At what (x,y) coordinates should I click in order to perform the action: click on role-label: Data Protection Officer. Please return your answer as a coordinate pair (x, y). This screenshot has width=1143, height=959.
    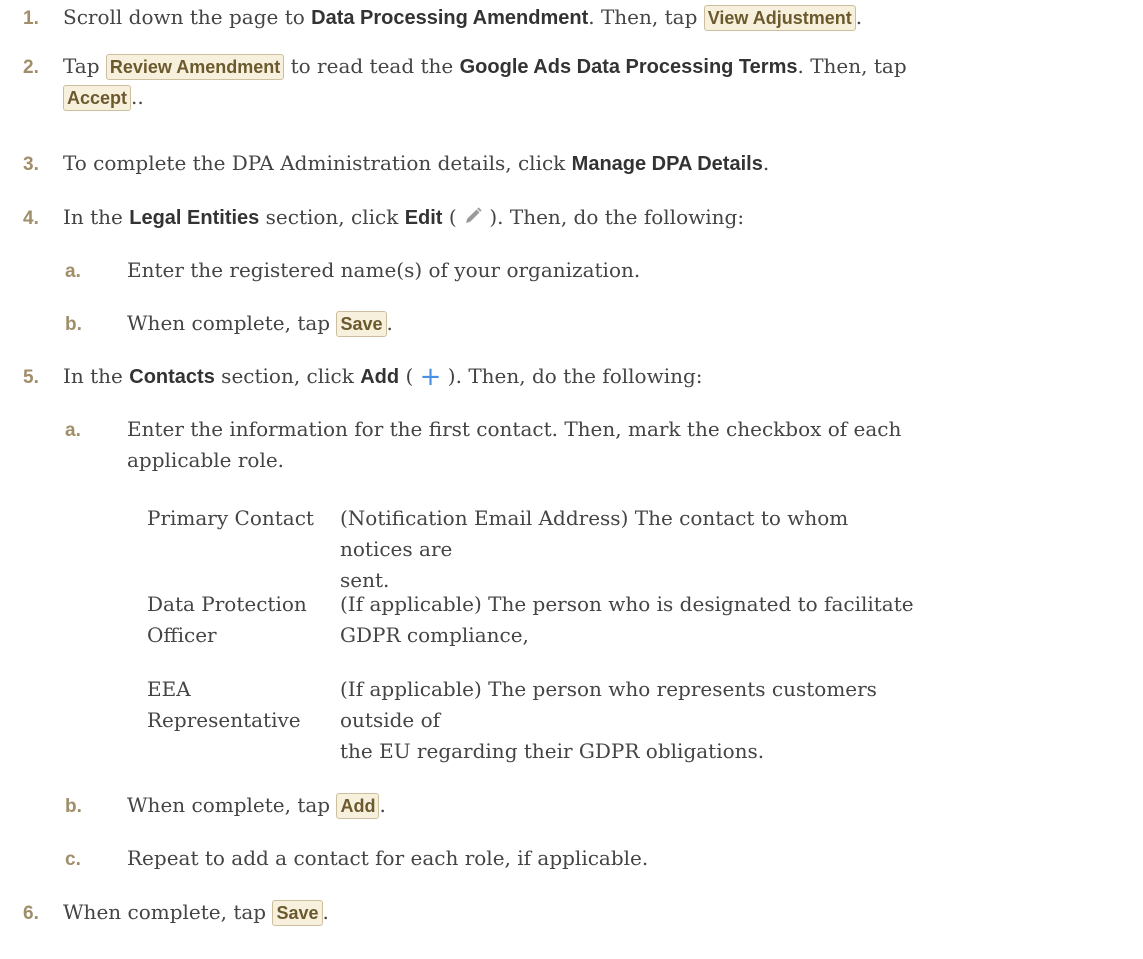
    Looking at the image, I should click on (227, 619).